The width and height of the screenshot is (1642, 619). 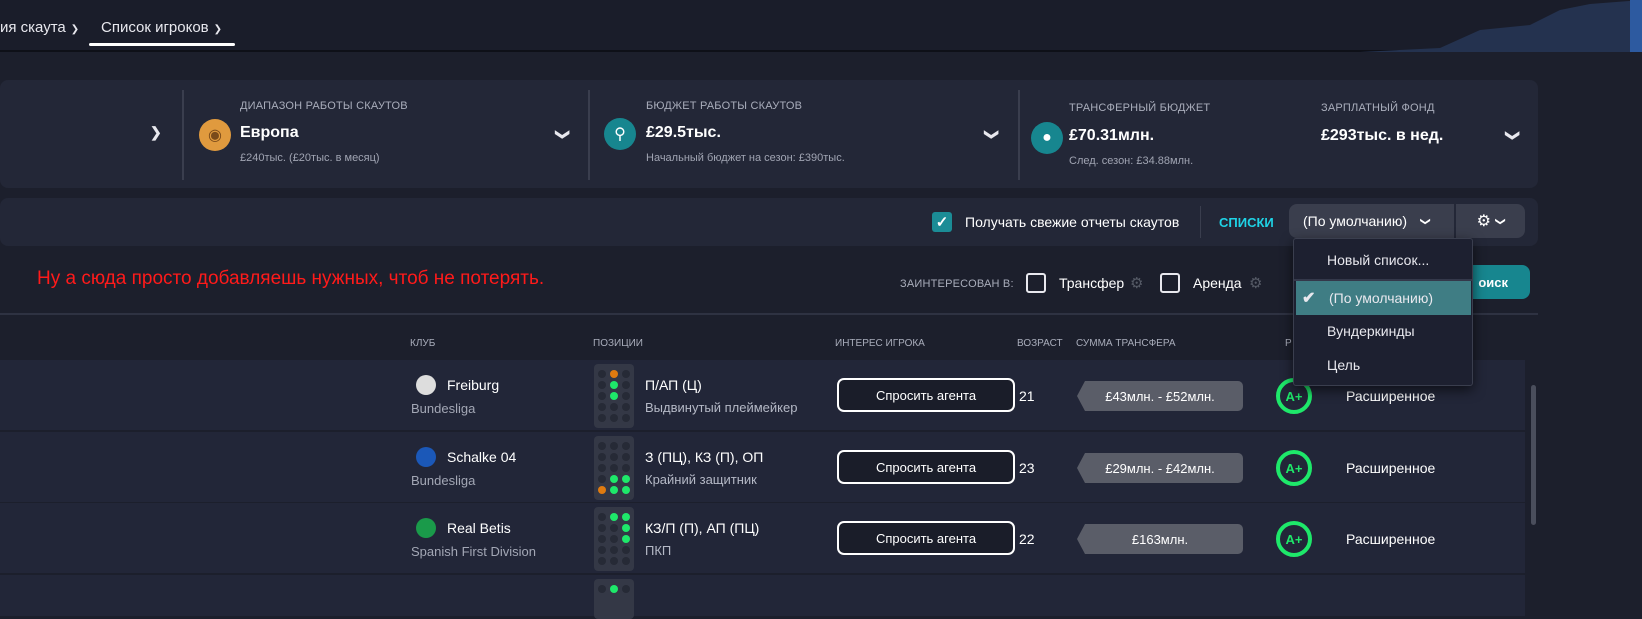 I want to click on chevron-right-icon: ❯, so click(x=156, y=132).